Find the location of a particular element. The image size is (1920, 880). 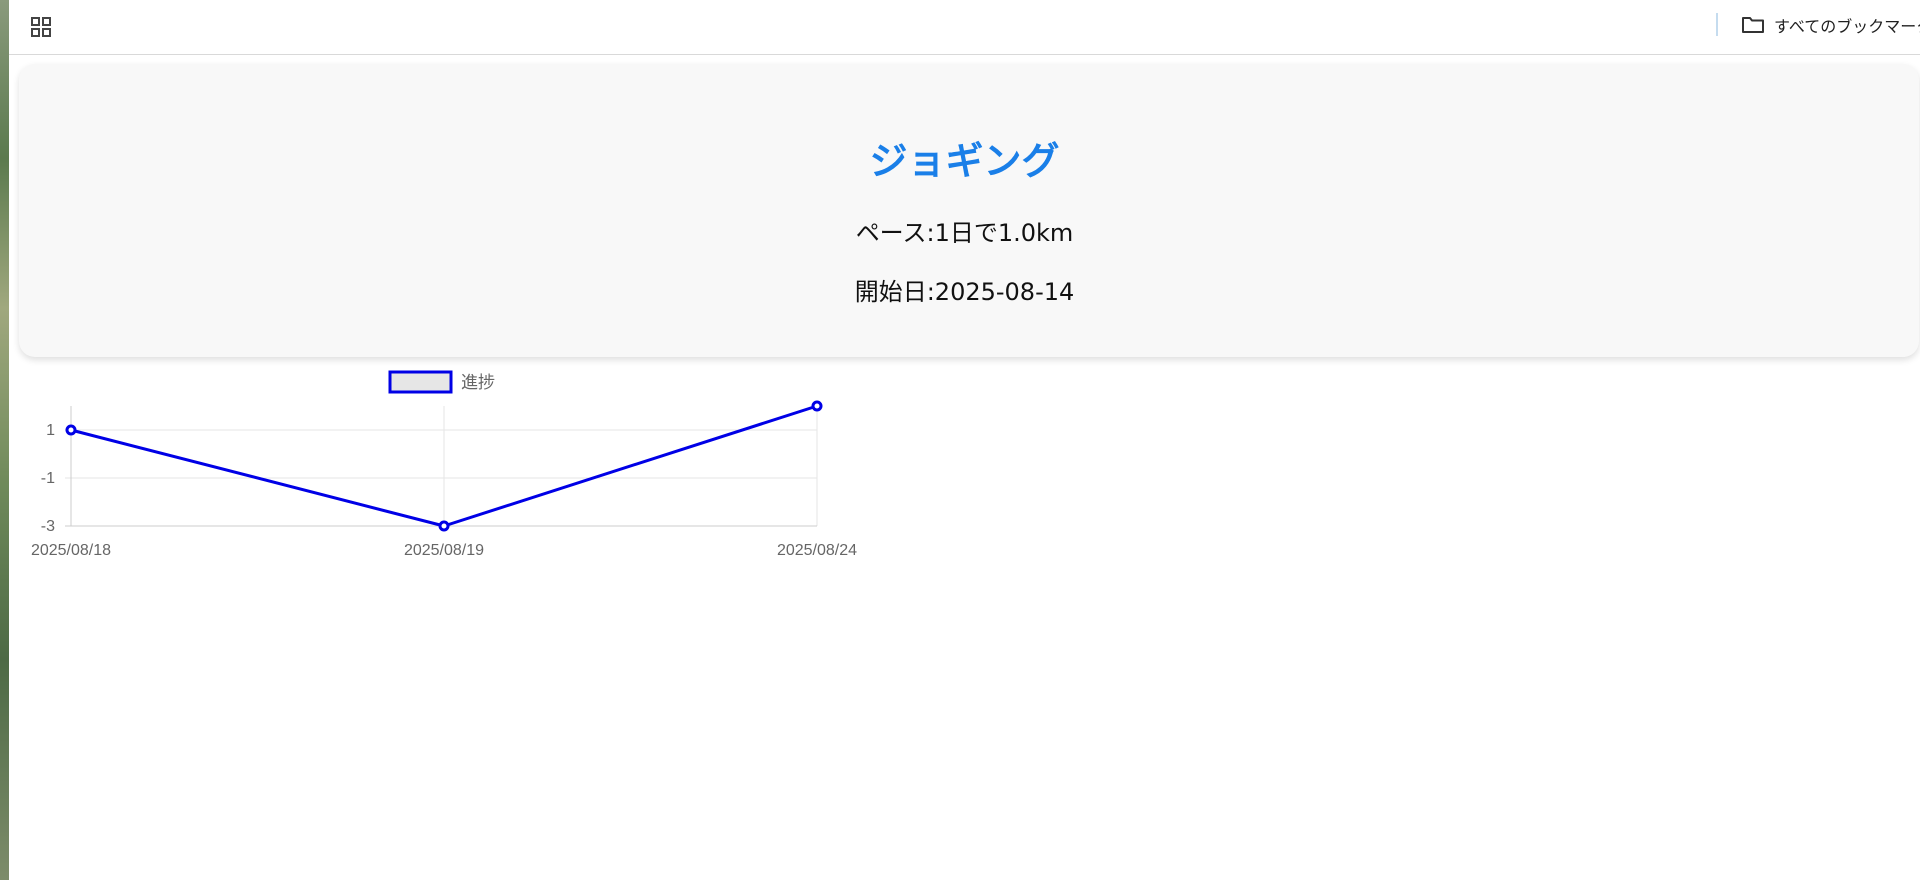

goal-title: ジョギング is located at coordinates (964, 161).